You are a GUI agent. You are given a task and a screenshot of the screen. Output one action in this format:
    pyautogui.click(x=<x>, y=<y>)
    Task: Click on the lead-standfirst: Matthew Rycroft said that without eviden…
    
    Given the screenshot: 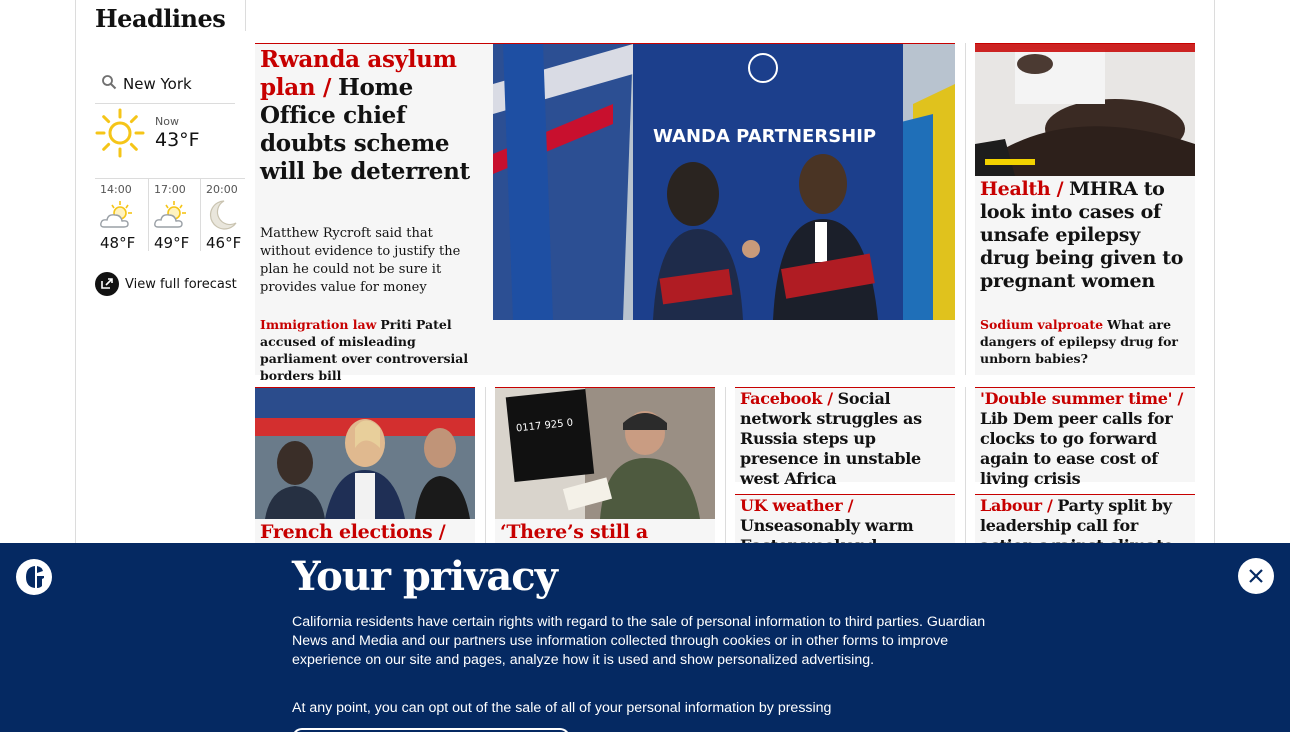 What is the action you would take?
    pyautogui.click(x=360, y=260)
    